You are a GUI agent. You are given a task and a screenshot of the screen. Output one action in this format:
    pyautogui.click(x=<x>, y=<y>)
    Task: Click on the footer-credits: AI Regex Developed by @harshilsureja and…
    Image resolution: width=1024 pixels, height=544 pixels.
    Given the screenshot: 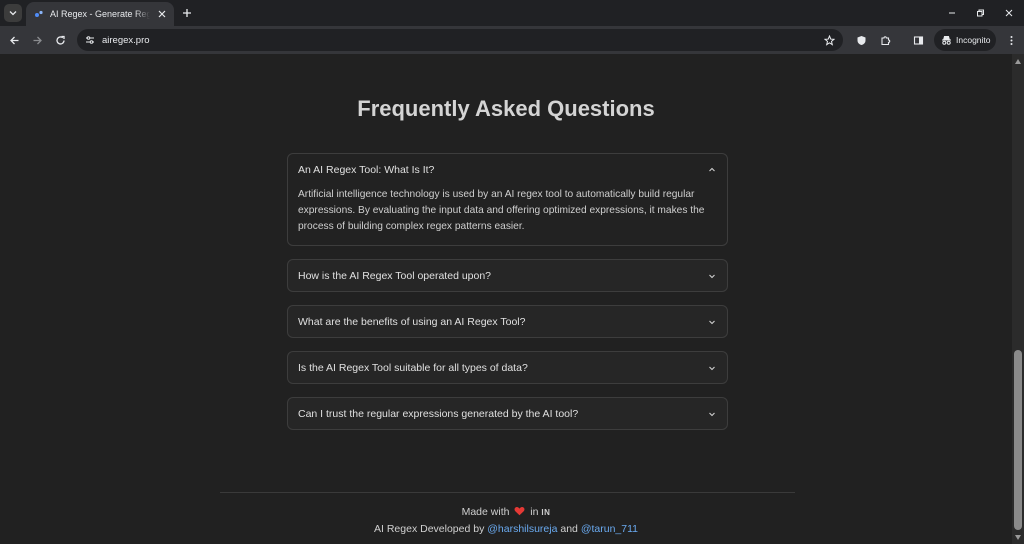 What is the action you would take?
    pyautogui.click(x=506, y=529)
    